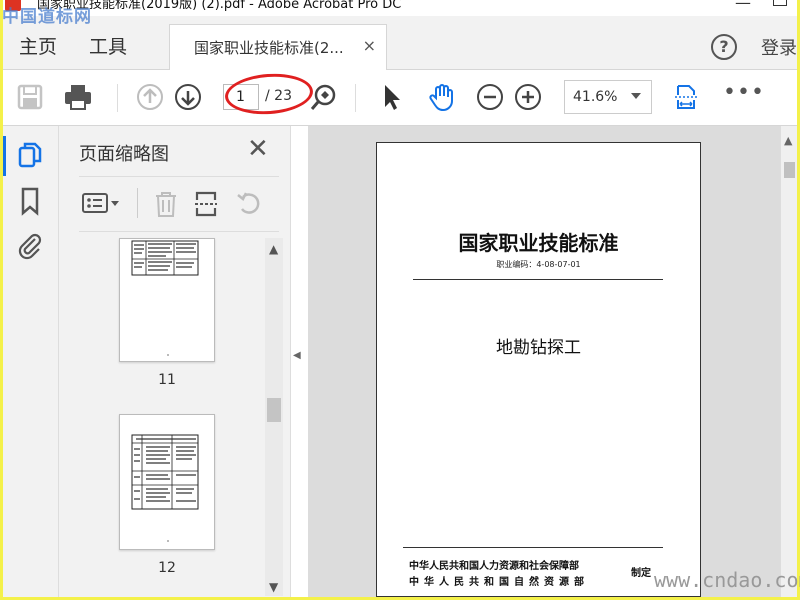 This screenshot has width=800, height=600. Describe the element at coordinates (31, 361) in the screenshot. I see `navigation-rail` at that location.